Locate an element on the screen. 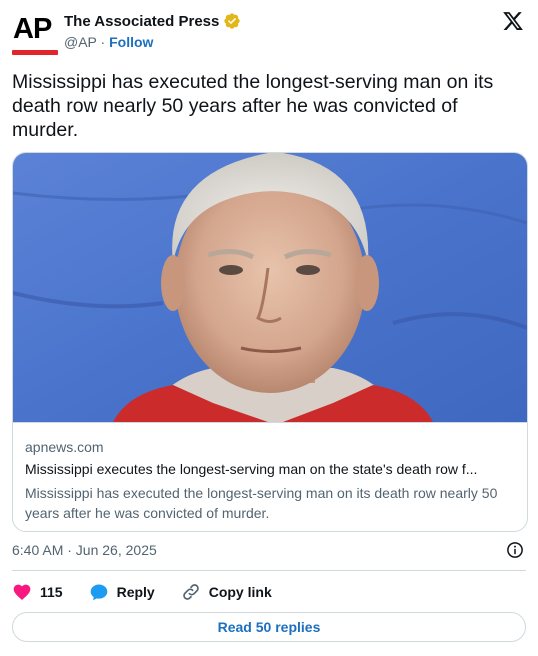 Image resolution: width=538 pixels, height=656 pixels. reply-button: Reply is located at coordinates (122, 592).